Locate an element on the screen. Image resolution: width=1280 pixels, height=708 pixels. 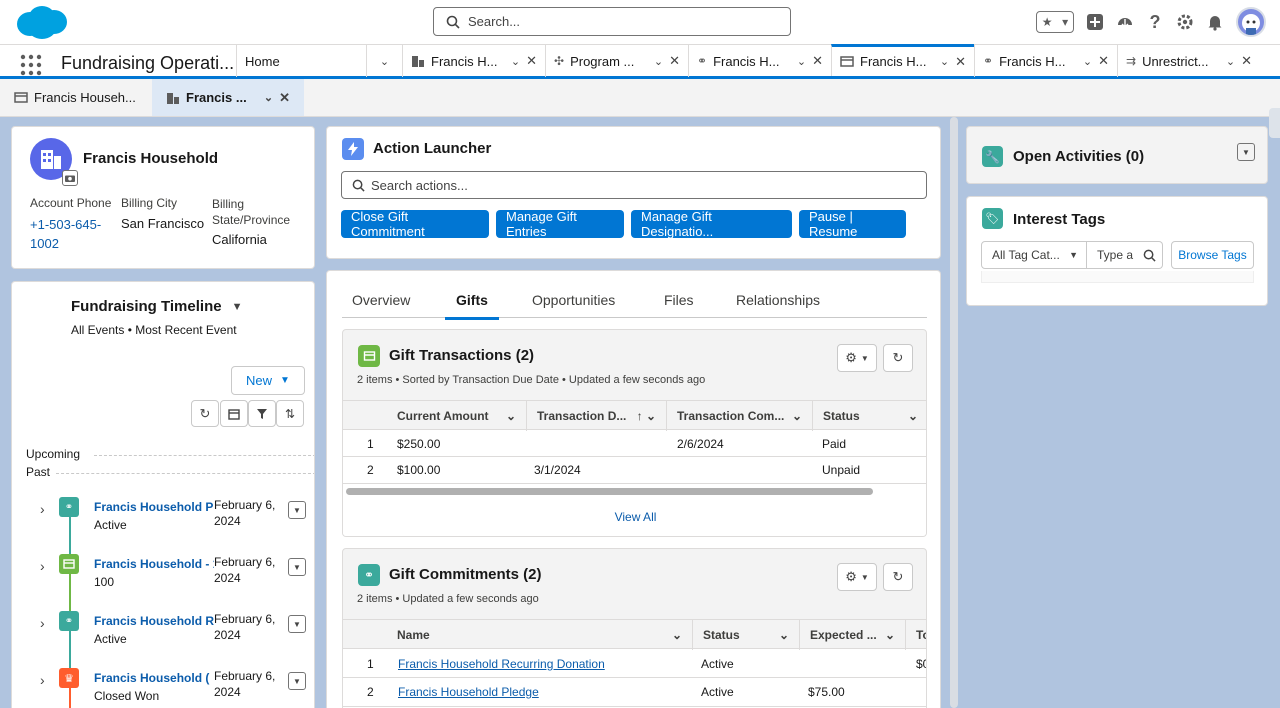
commitment-name-link: Francis Household Recurring Donation is located at coordinates (501, 664).